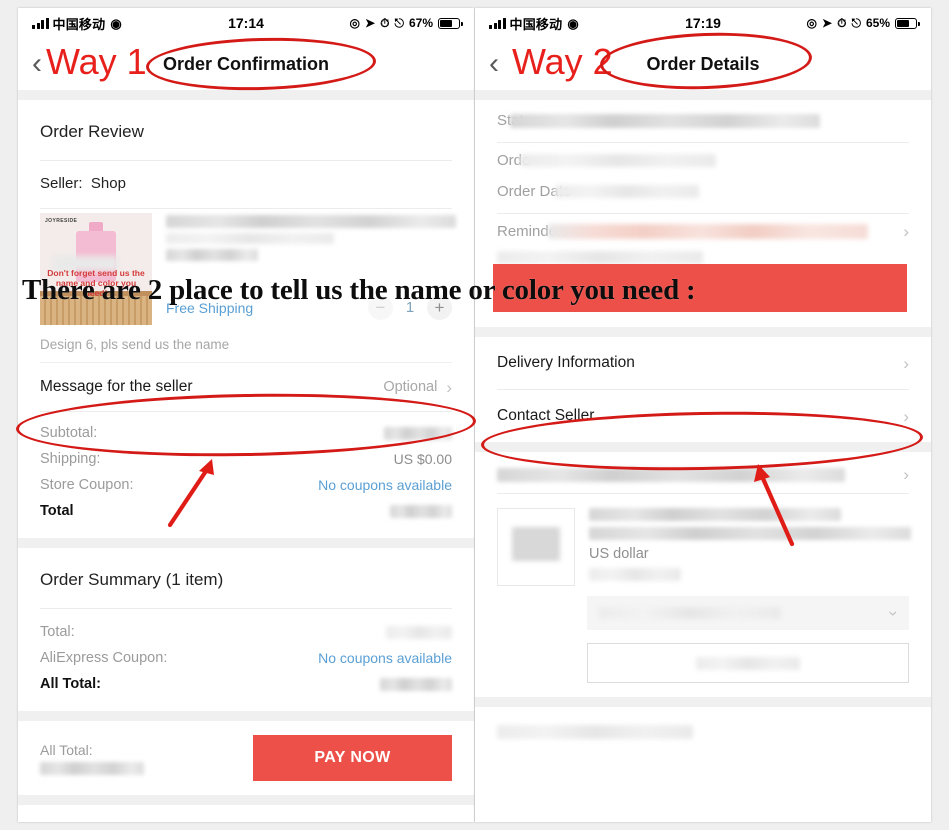 This screenshot has width=949, height=830. I want to click on status-row: Status:, so click(703, 118).